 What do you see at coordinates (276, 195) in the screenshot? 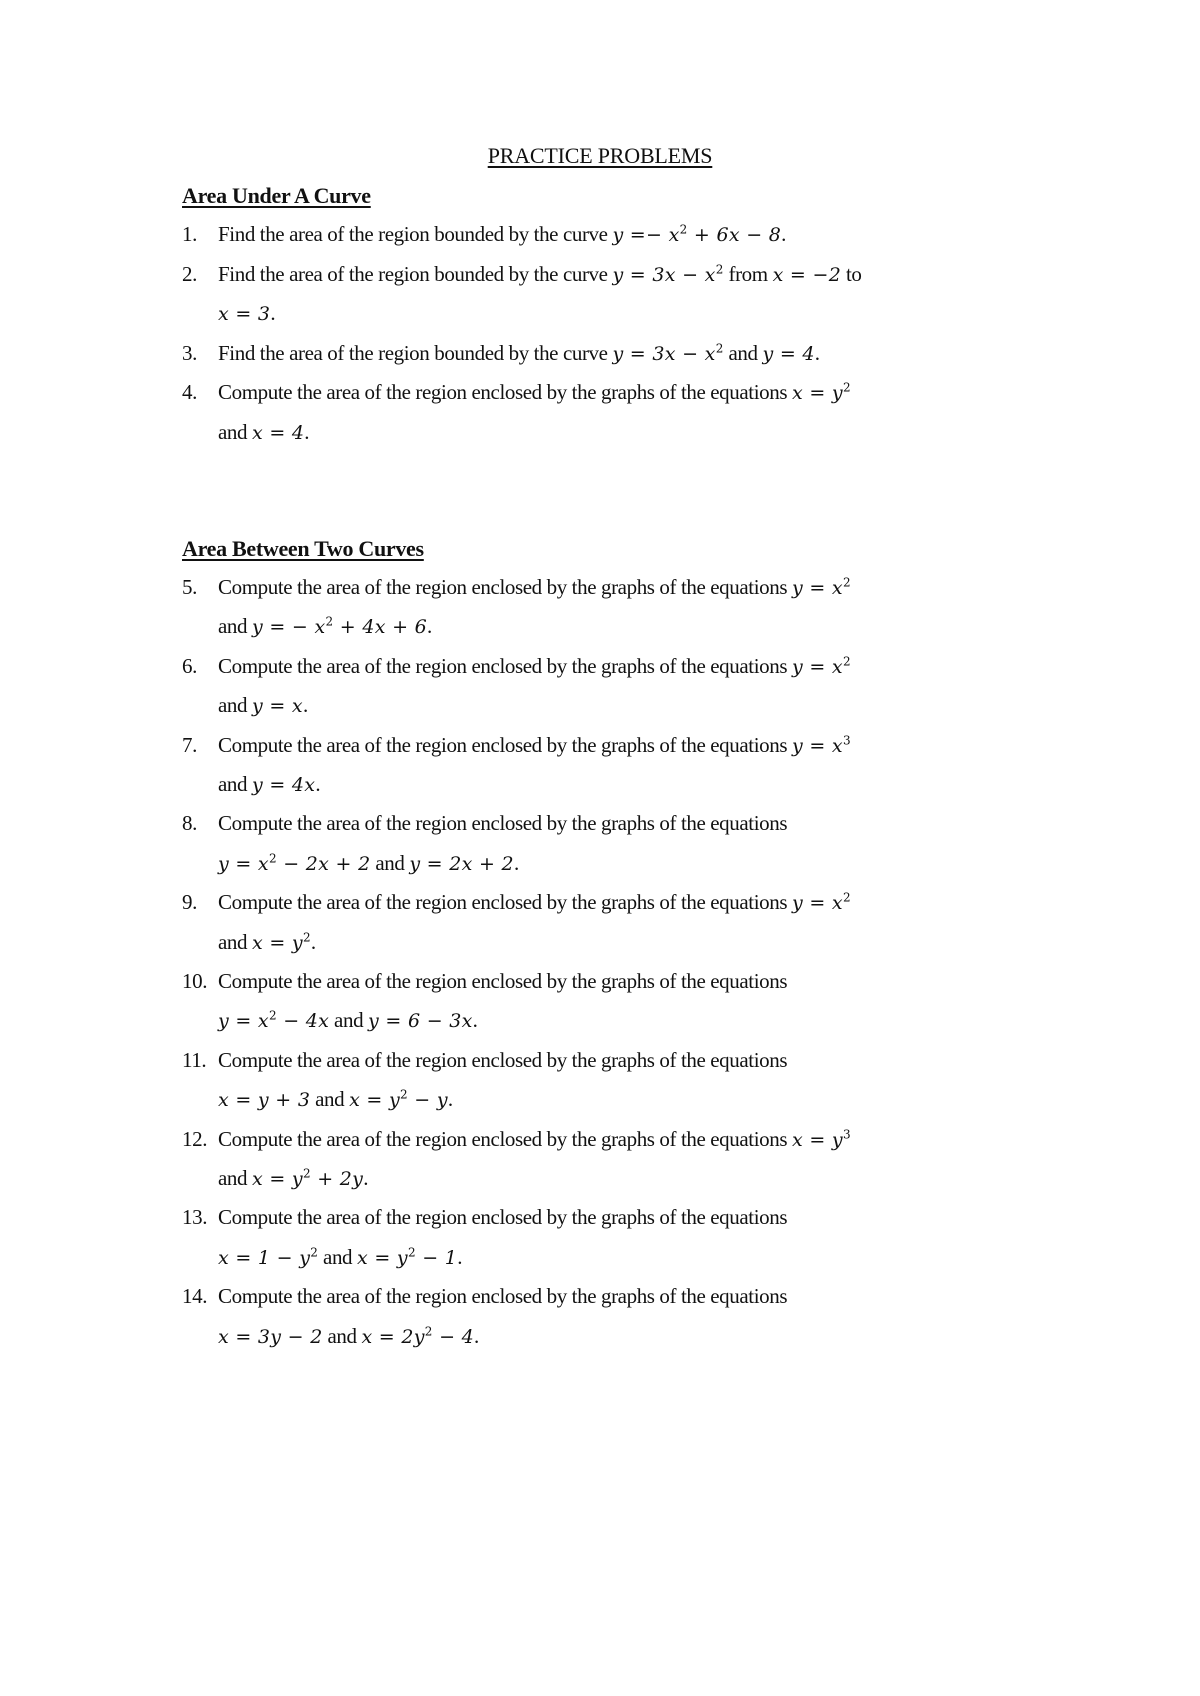
I see `section-heading-area-under-curve: Area Under A Curve` at bounding box center [276, 195].